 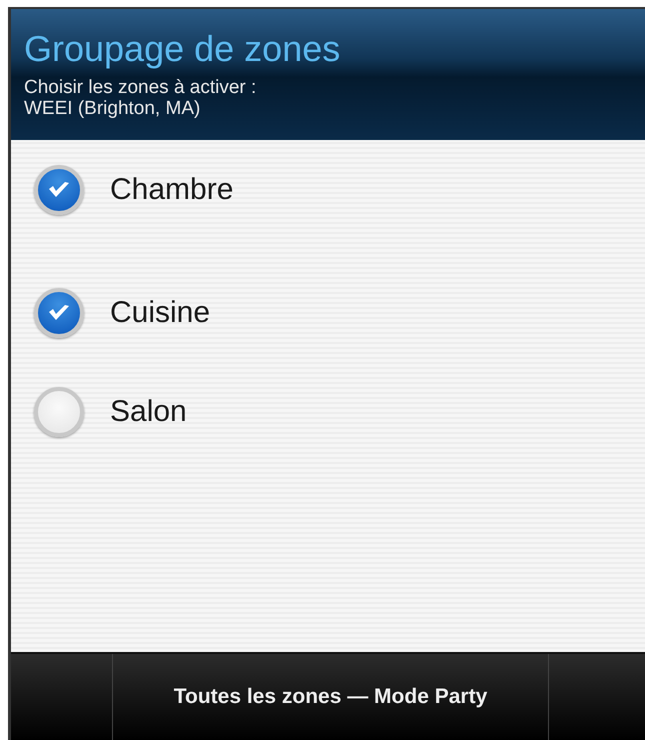 What do you see at coordinates (112, 108) in the screenshot?
I see `station-name: WEEI (Brighton, MA)` at bounding box center [112, 108].